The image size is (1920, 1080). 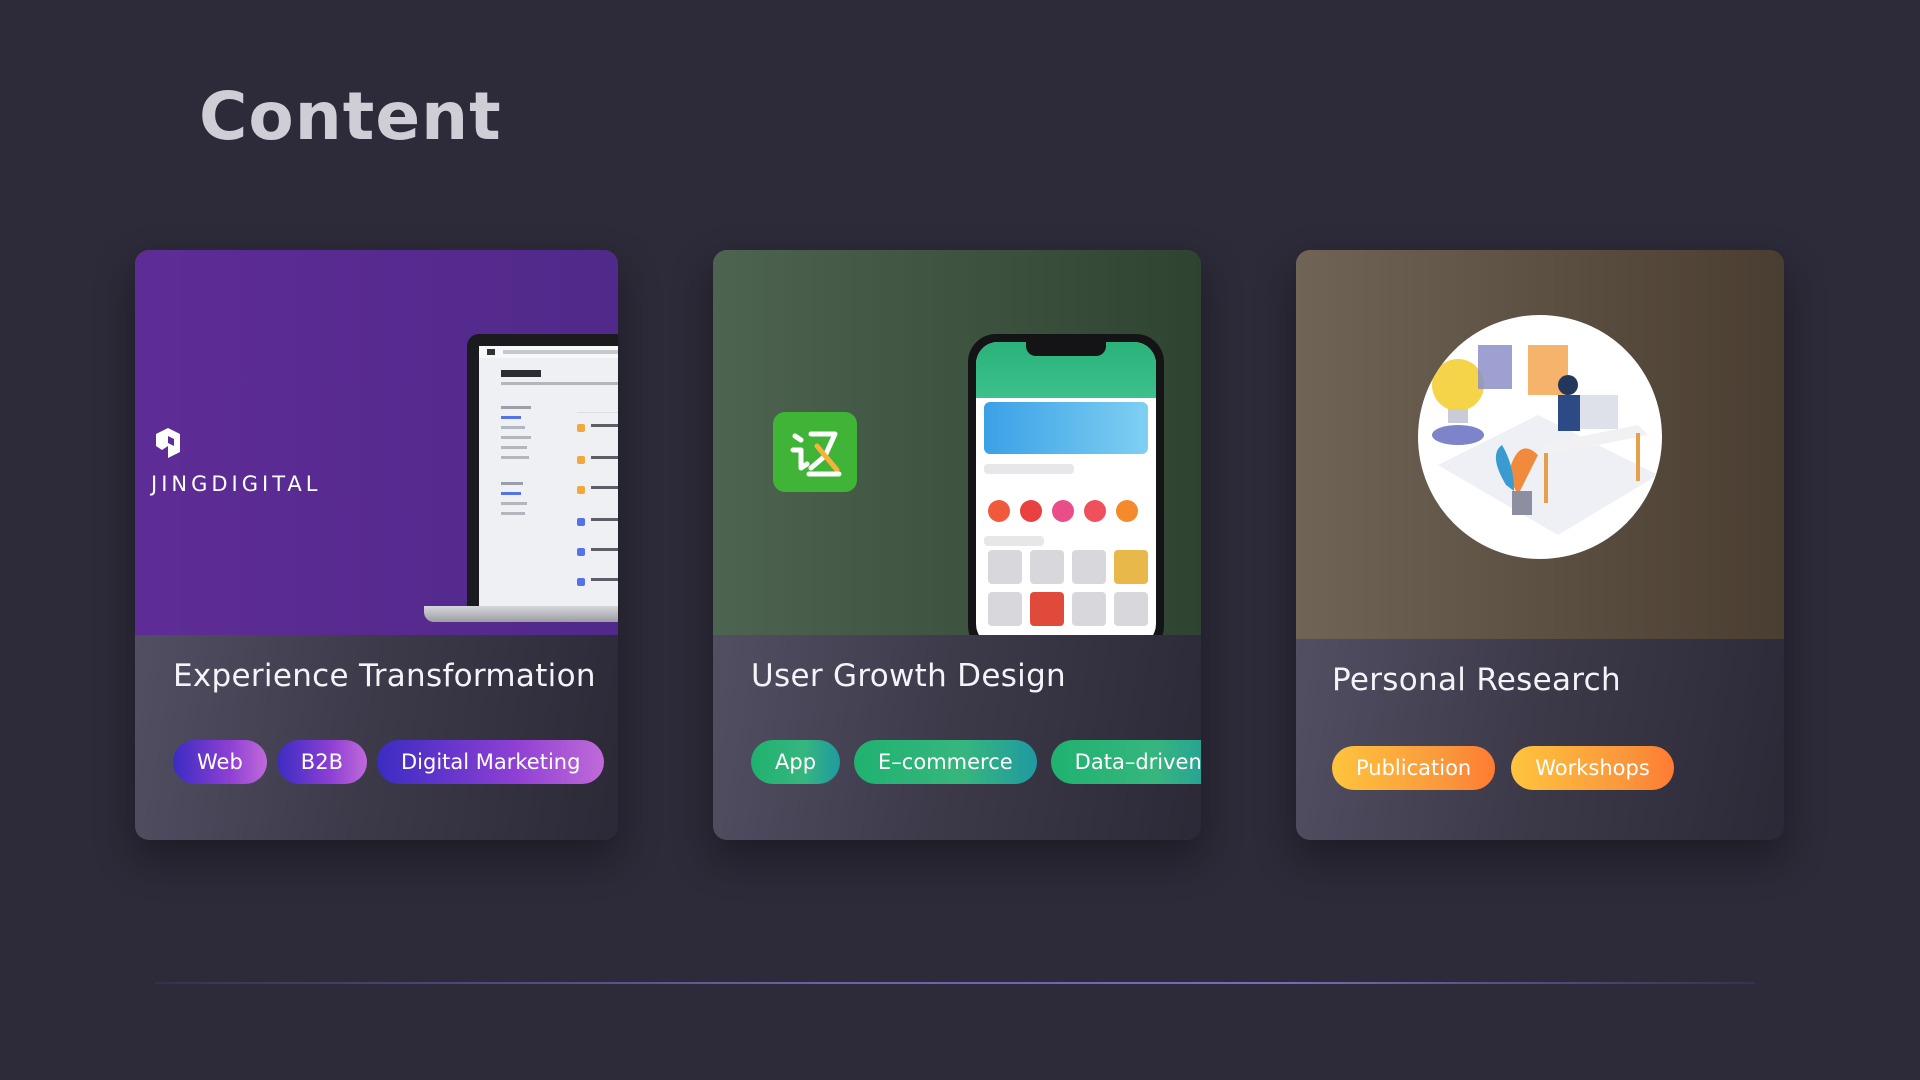 What do you see at coordinates (1066, 484) in the screenshot?
I see `phone-mockup` at bounding box center [1066, 484].